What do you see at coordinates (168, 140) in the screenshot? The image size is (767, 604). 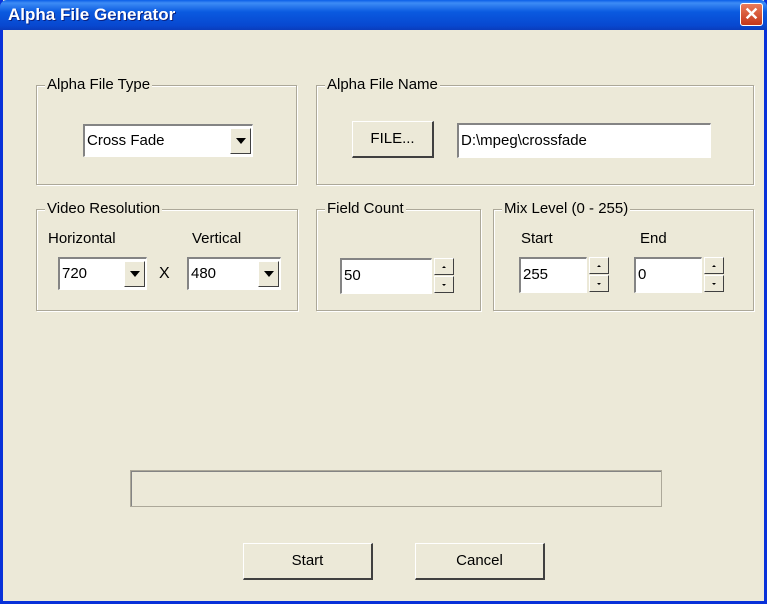 I see `alpha-file-type-select: Cross Fade` at bounding box center [168, 140].